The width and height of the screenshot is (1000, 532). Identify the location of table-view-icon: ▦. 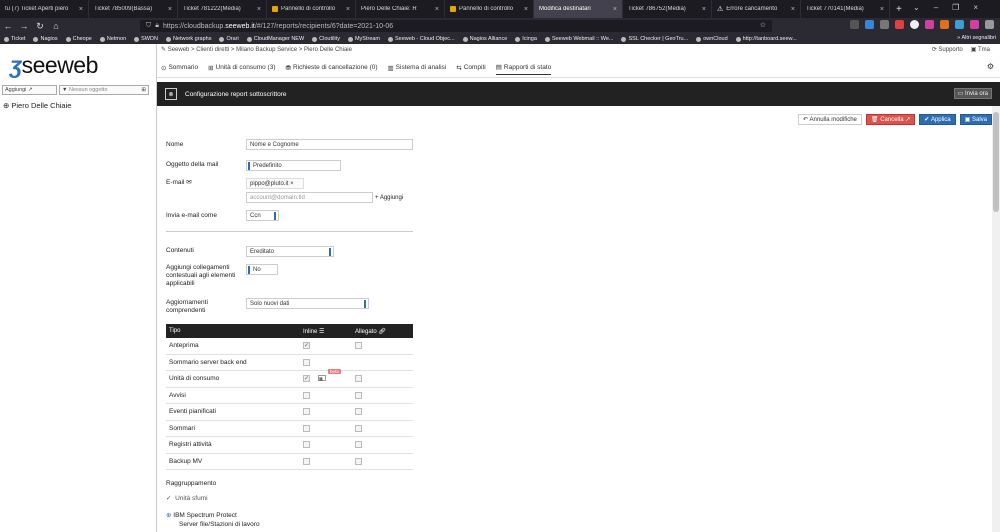
(322, 378).